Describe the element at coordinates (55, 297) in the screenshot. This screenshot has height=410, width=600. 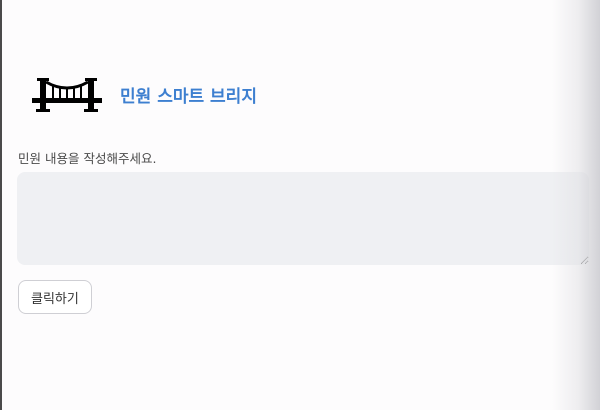
I see `submit-button: 클릭하기` at that location.